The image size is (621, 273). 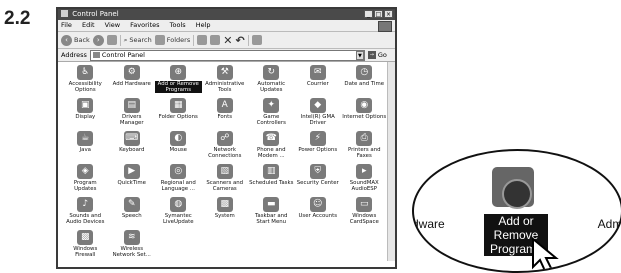 What do you see at coordinates (95, 14) in the screenshot?
I see `window-title: Control Panel` at bounding box center [95, 14].